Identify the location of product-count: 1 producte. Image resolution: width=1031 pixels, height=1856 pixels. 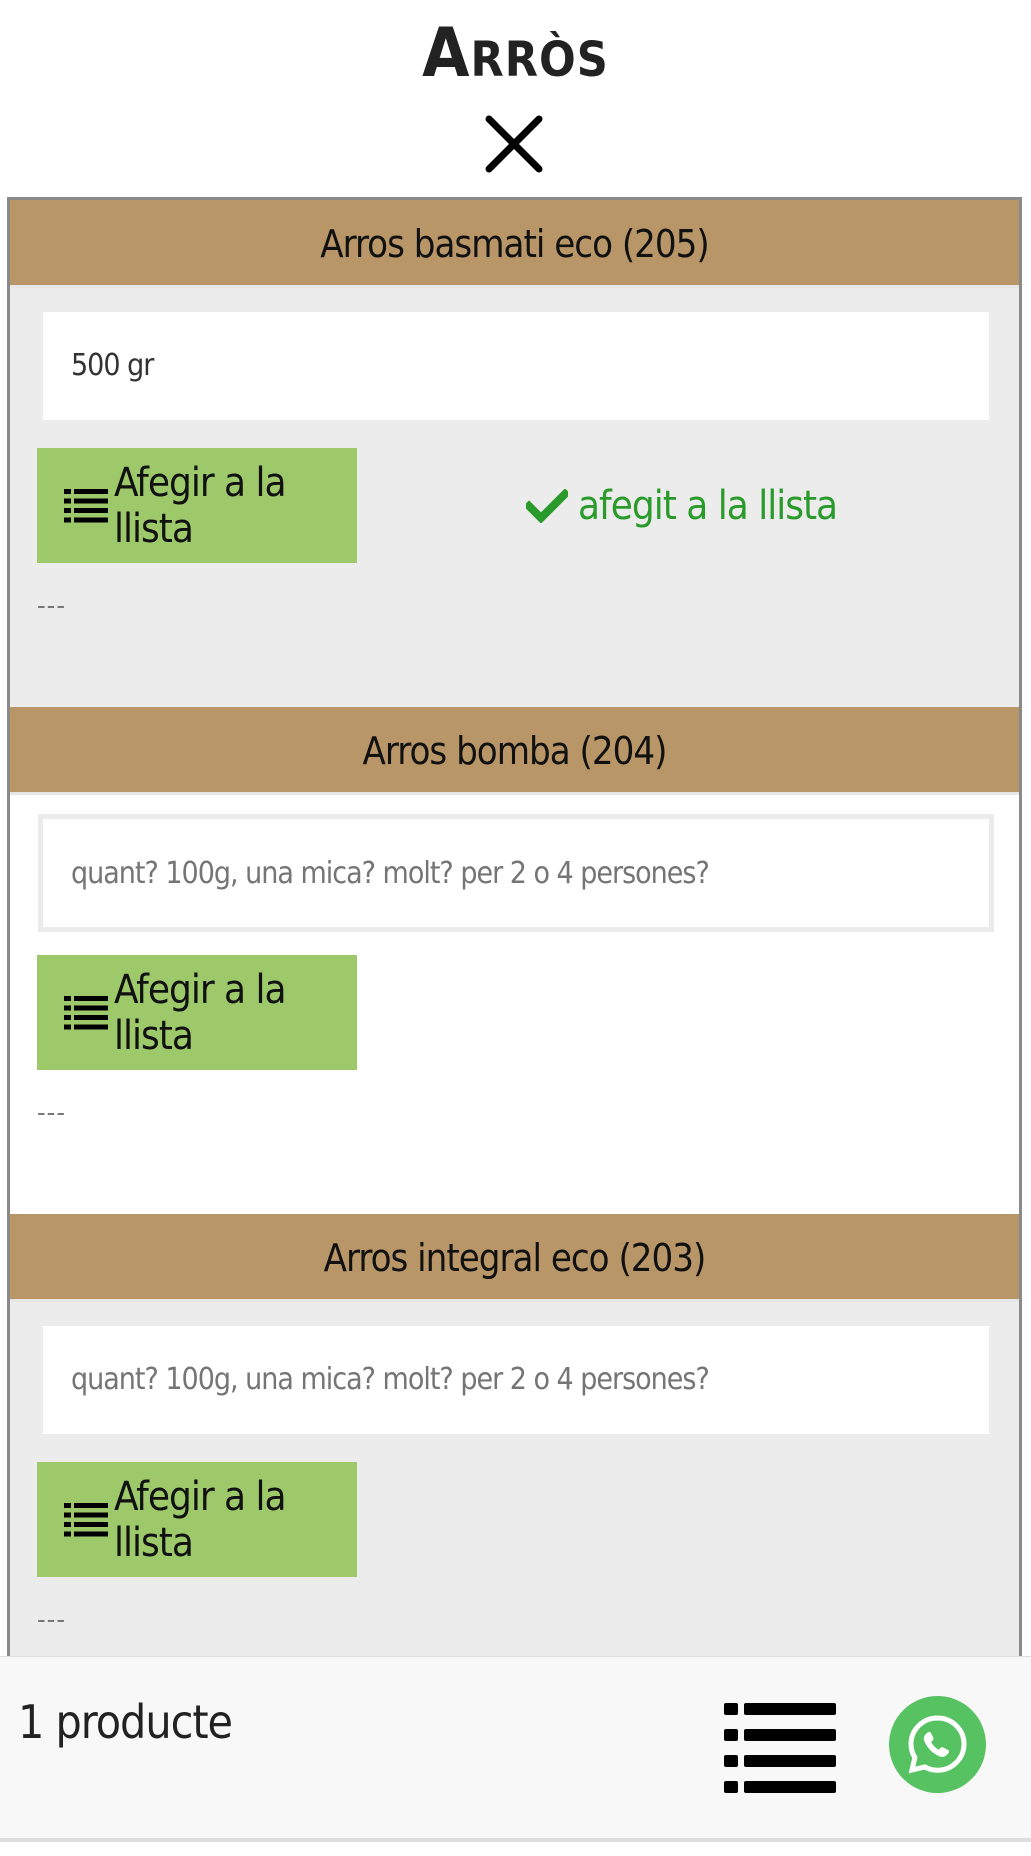
(125, 1722).